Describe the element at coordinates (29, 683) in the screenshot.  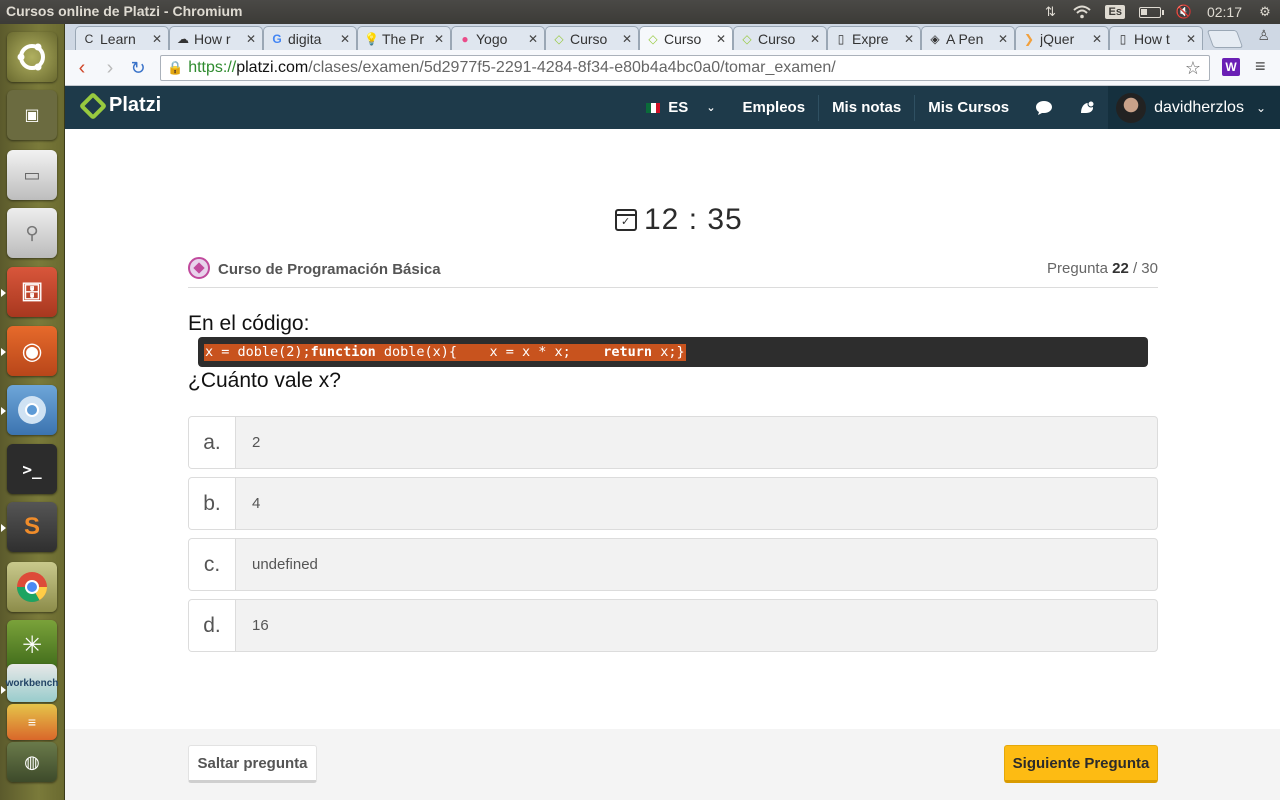
I see `mysql-workbench-icon: workbench` at that location.